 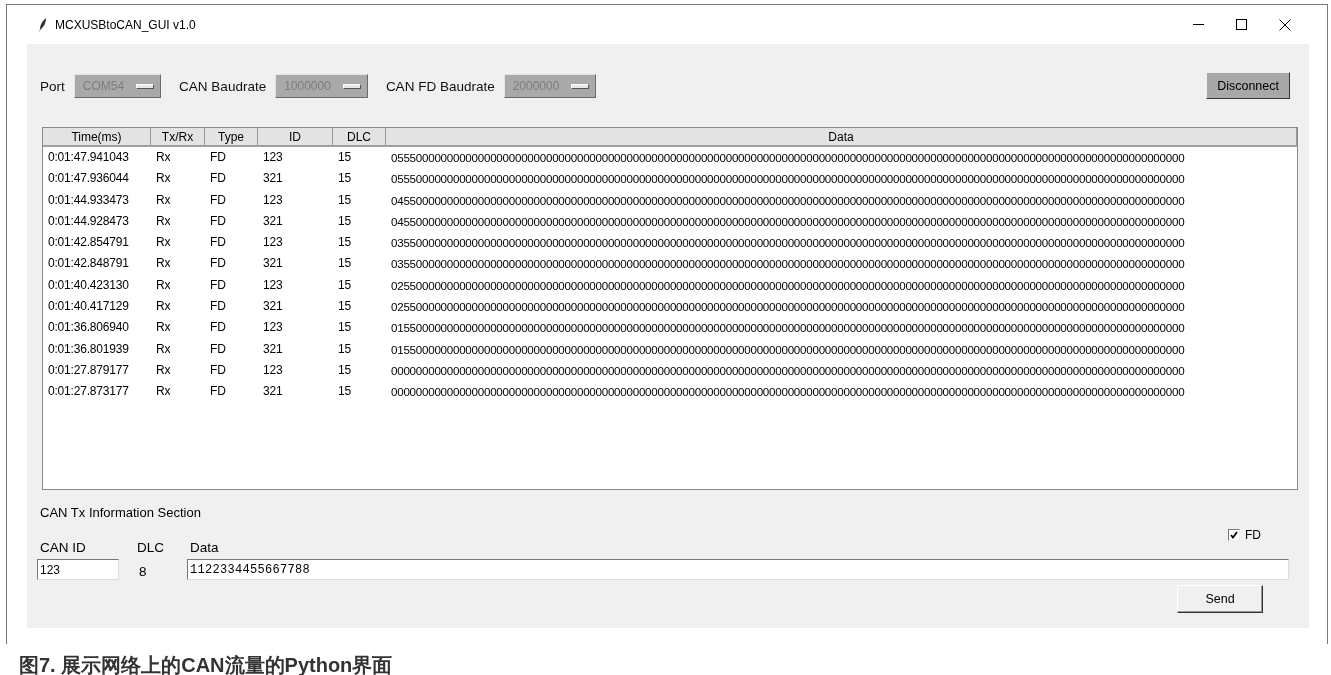 I want to click on column-header: ID, so click(x=295, y=137).